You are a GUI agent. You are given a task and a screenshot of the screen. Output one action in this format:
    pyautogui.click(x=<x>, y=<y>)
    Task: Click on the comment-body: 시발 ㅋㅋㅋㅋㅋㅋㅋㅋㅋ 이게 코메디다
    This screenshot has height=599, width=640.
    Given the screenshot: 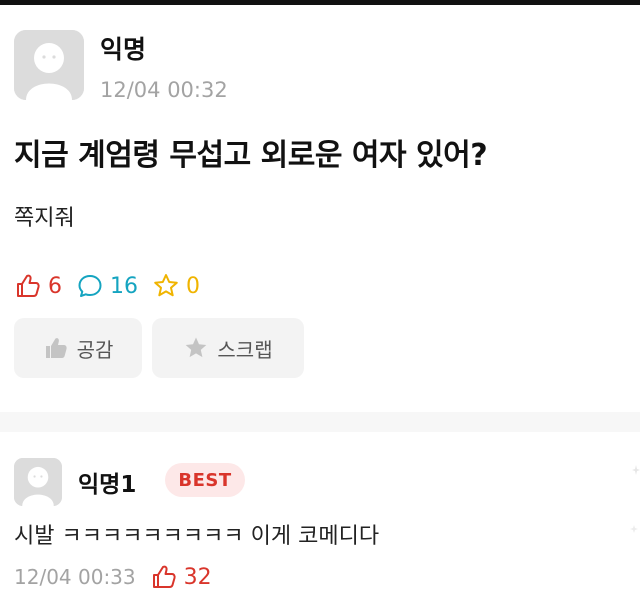 What is the action you would take?
    pyautogui.click(x=197, y=536)
    